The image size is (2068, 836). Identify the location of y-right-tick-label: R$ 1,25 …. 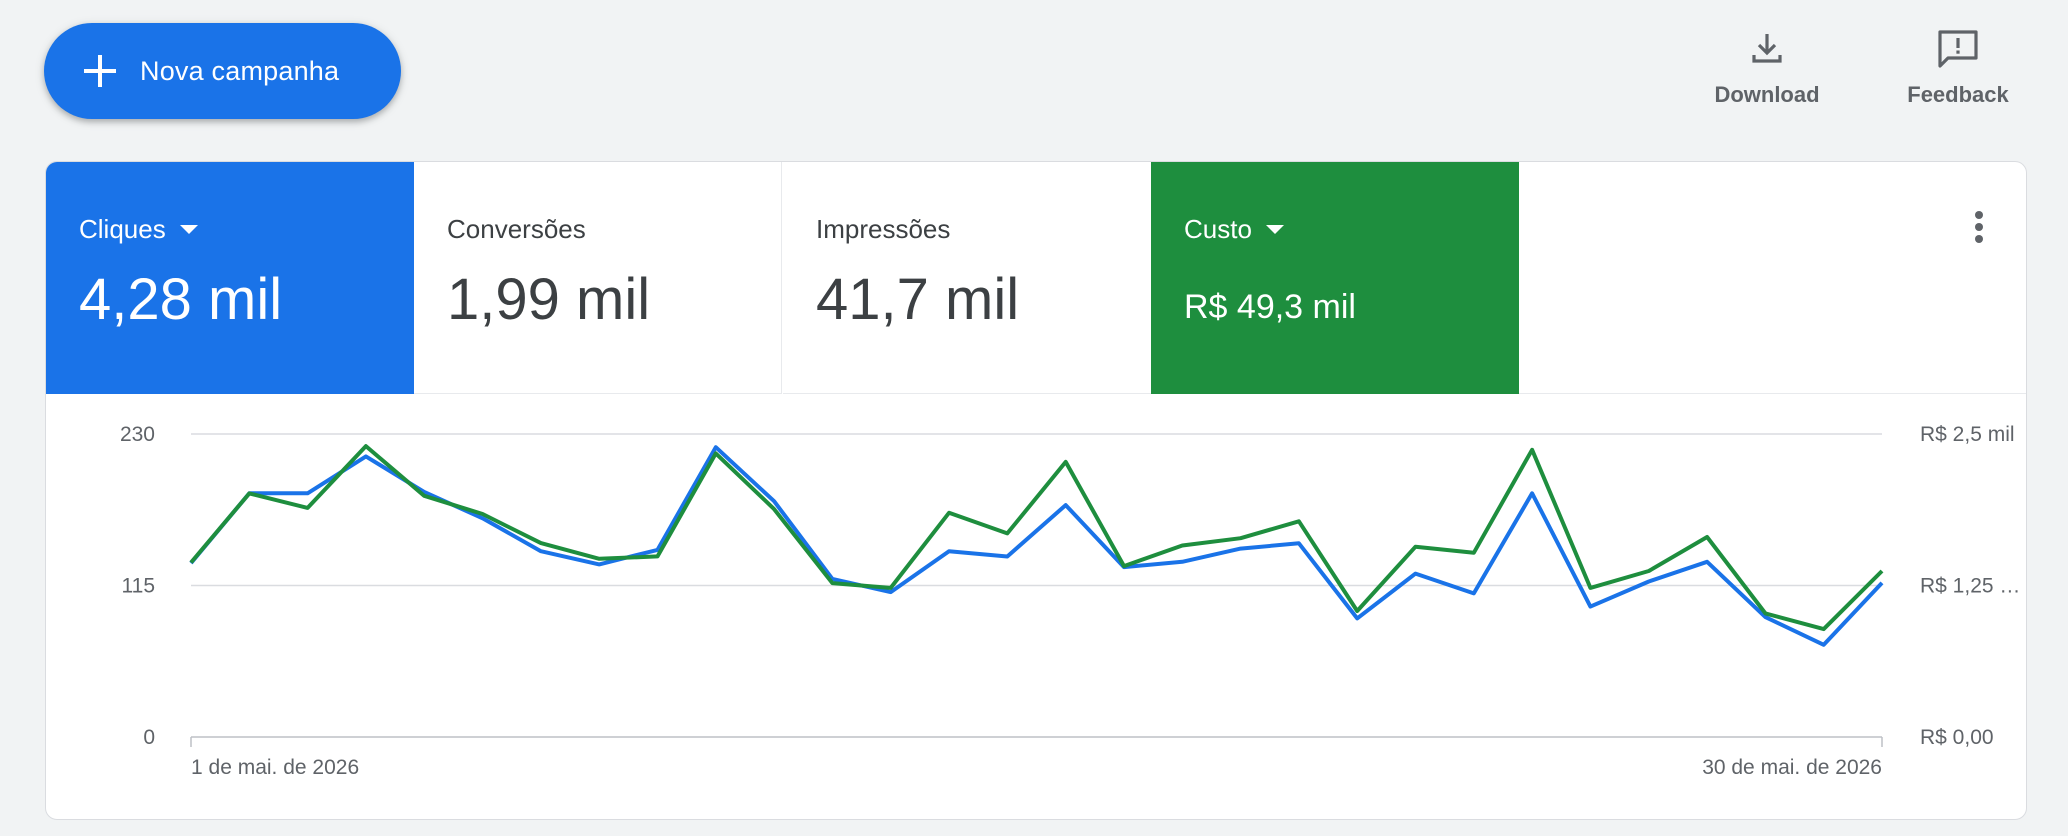
(1970, 586).